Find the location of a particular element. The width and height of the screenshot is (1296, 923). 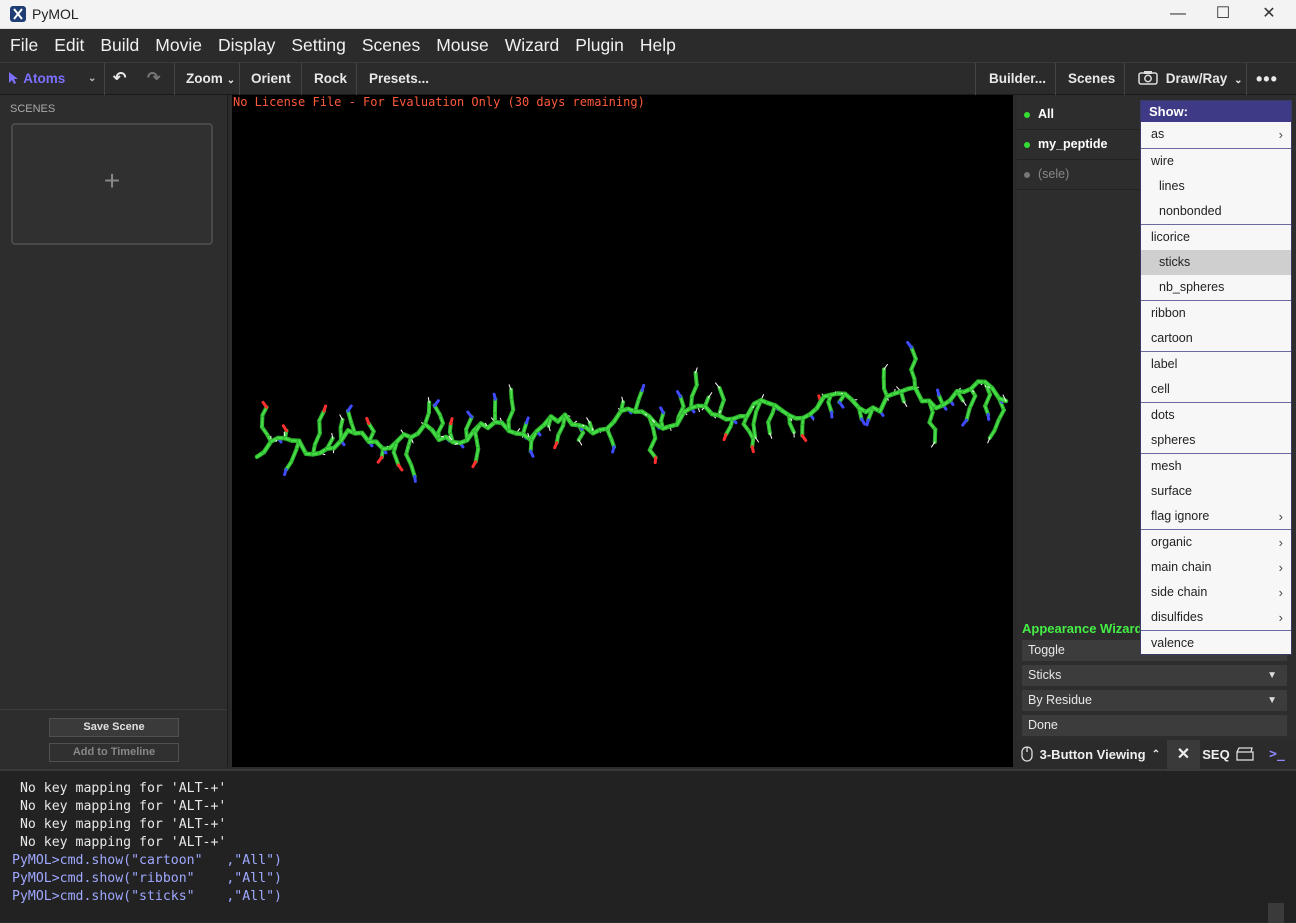

menu-build: Build is located at coordinates (119, 45).